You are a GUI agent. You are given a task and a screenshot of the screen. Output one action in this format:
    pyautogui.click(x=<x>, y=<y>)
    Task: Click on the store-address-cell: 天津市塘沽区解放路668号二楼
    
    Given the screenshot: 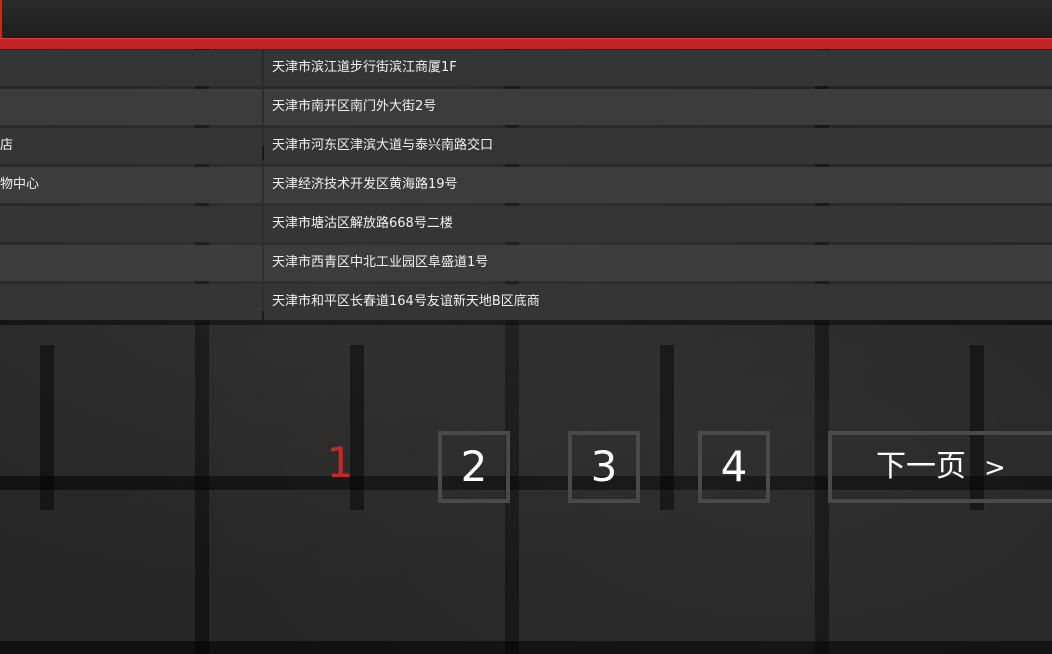 What is the action you would take?
    pyautogui.click(x=658, y=224)
    